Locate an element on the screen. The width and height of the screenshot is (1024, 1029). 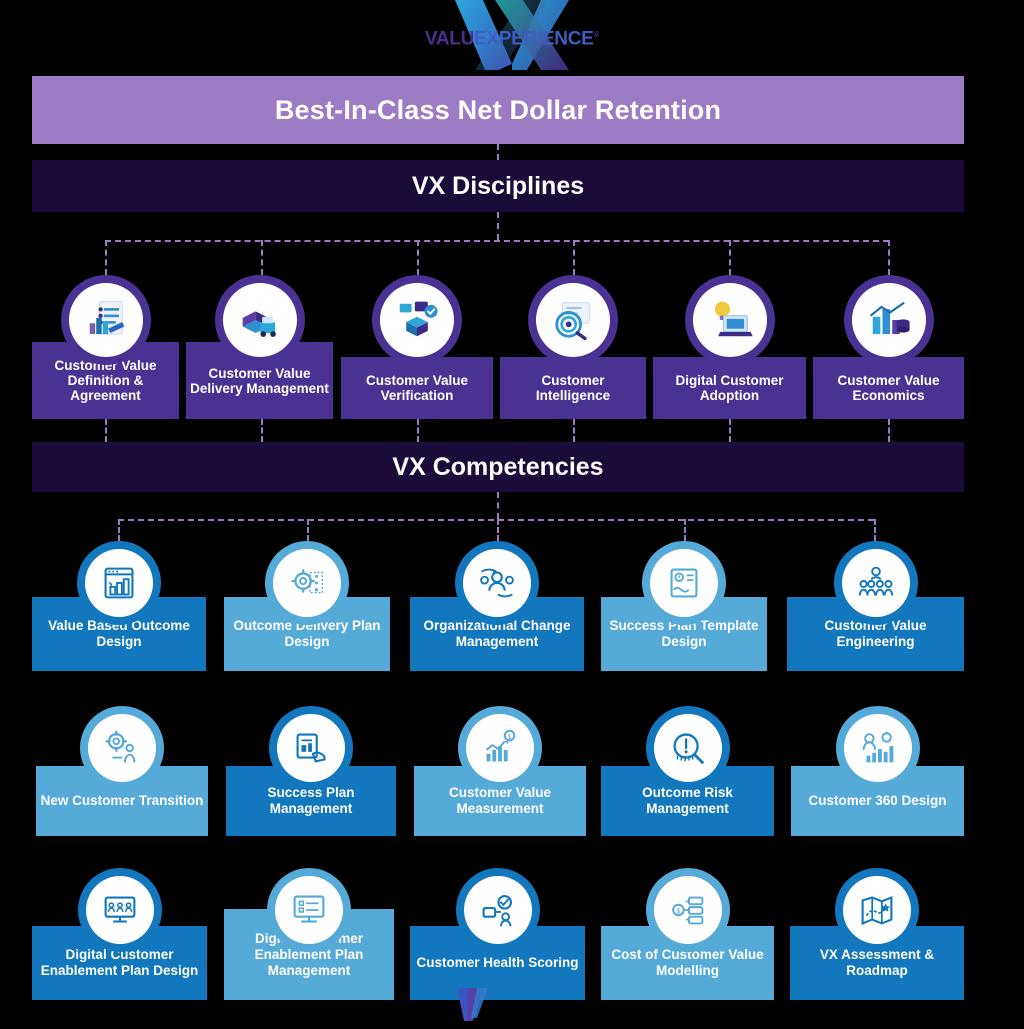
checklist-bar-chart-icon is located at coordinates (105, 320).